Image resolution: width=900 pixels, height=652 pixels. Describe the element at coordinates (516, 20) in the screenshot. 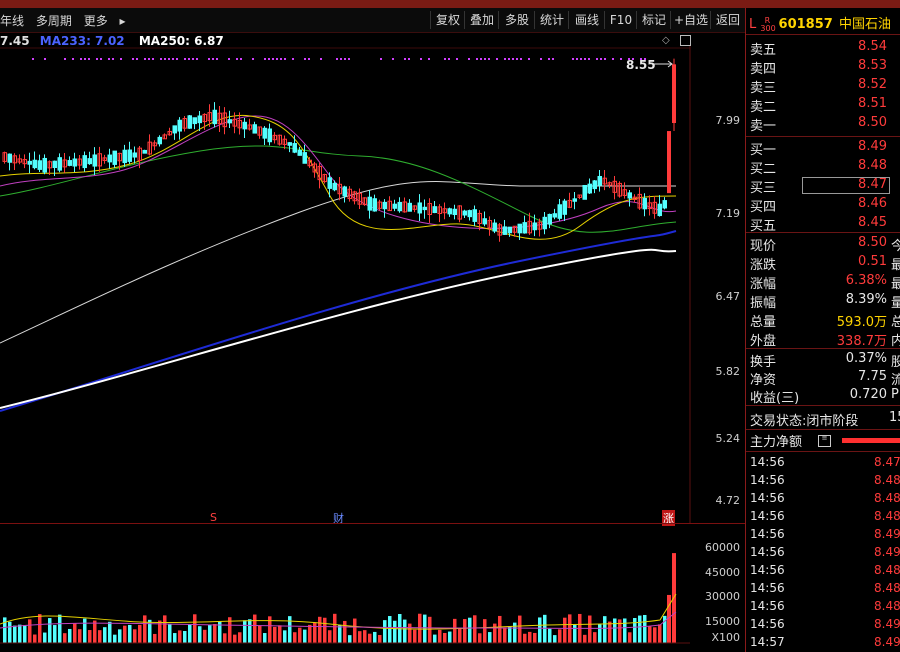

I see `multi-stock-button: 多股` at that location.